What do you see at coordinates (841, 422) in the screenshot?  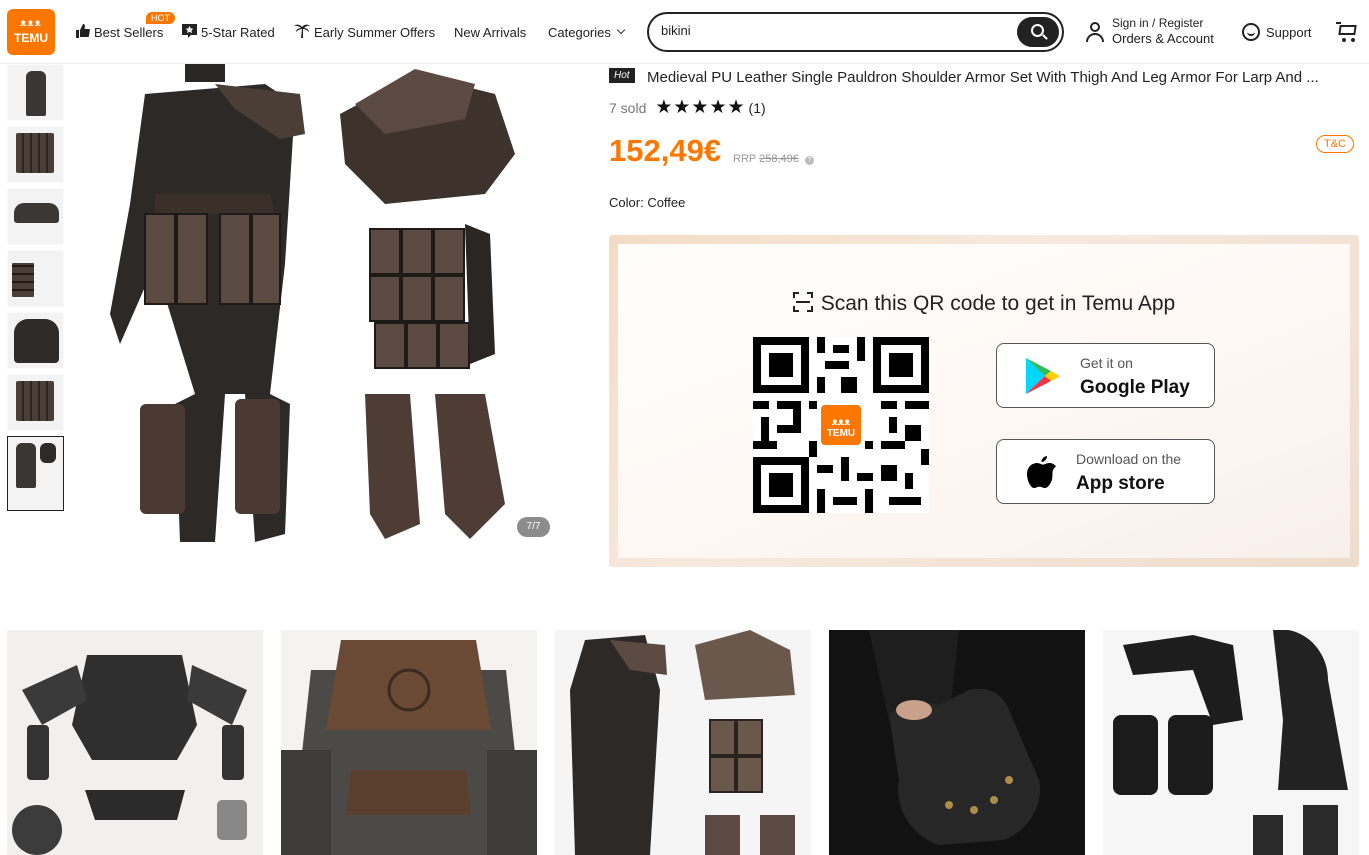 I see `qr-logo-mark: ᴥᴥᴥ` at bounding box center [841, 422].